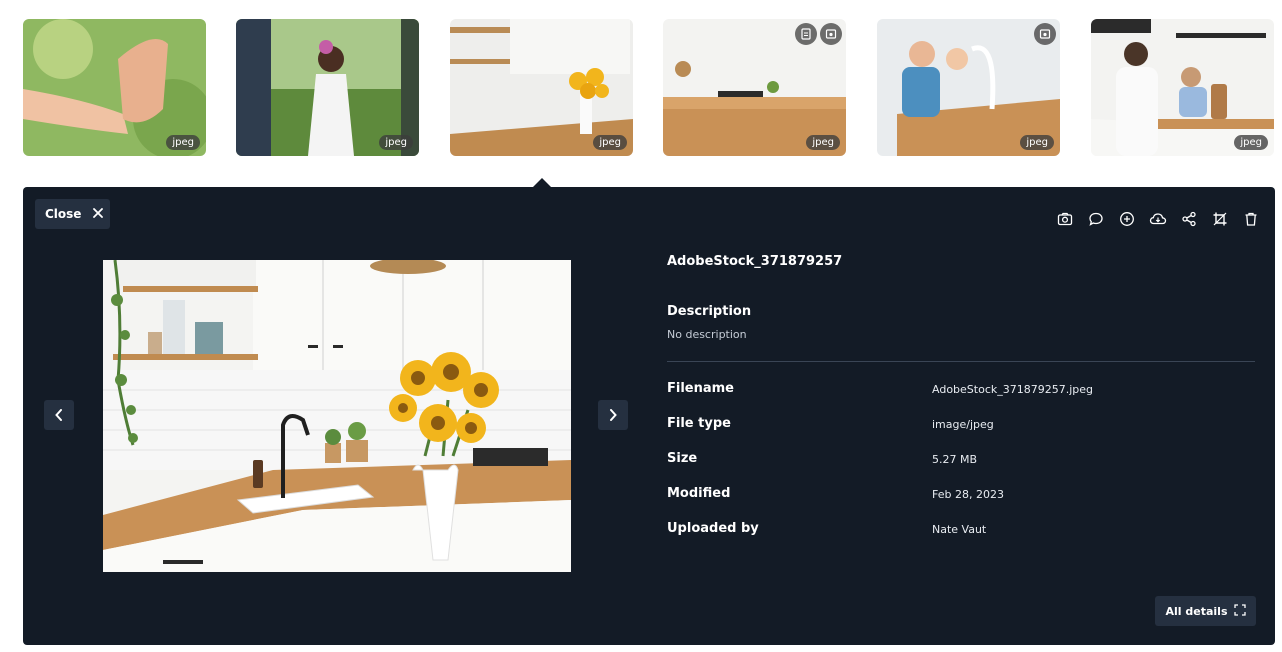 This screenshot has width=1282, height=652. What do you see at coordinates (699, 423) in the screenshot?
I see `detail-label-file-type: File type` at bounding box center [699, 423].